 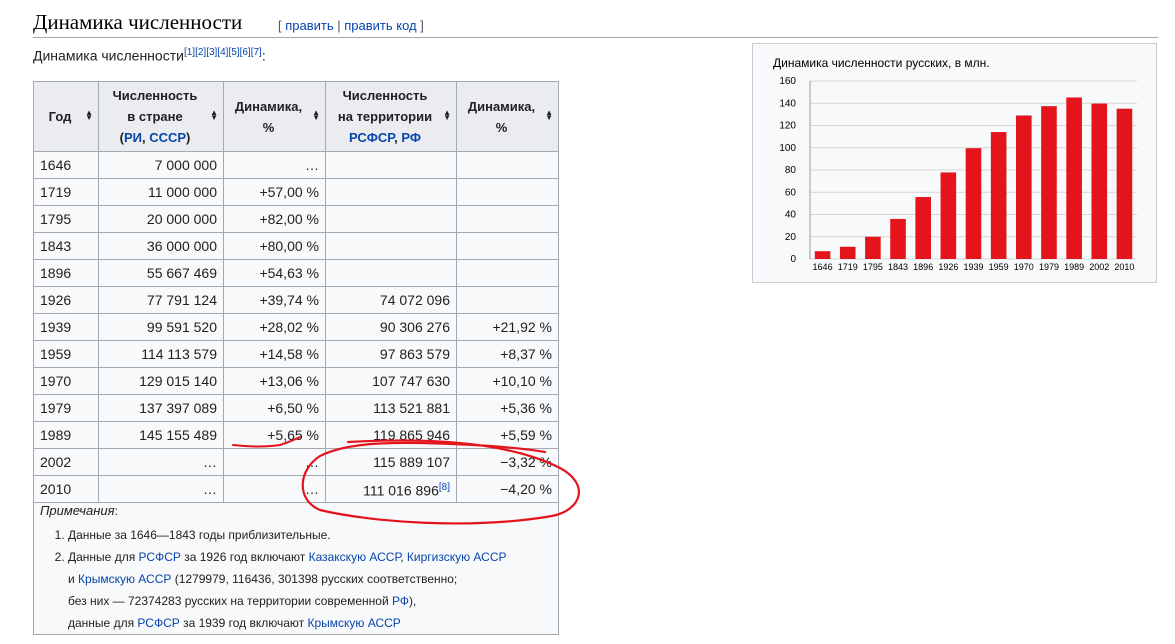 What do you see at coordinates (274, 246) in the screenshot?
I see `cell-dynamics: +80,00 %` at bounding box center [274, 246].